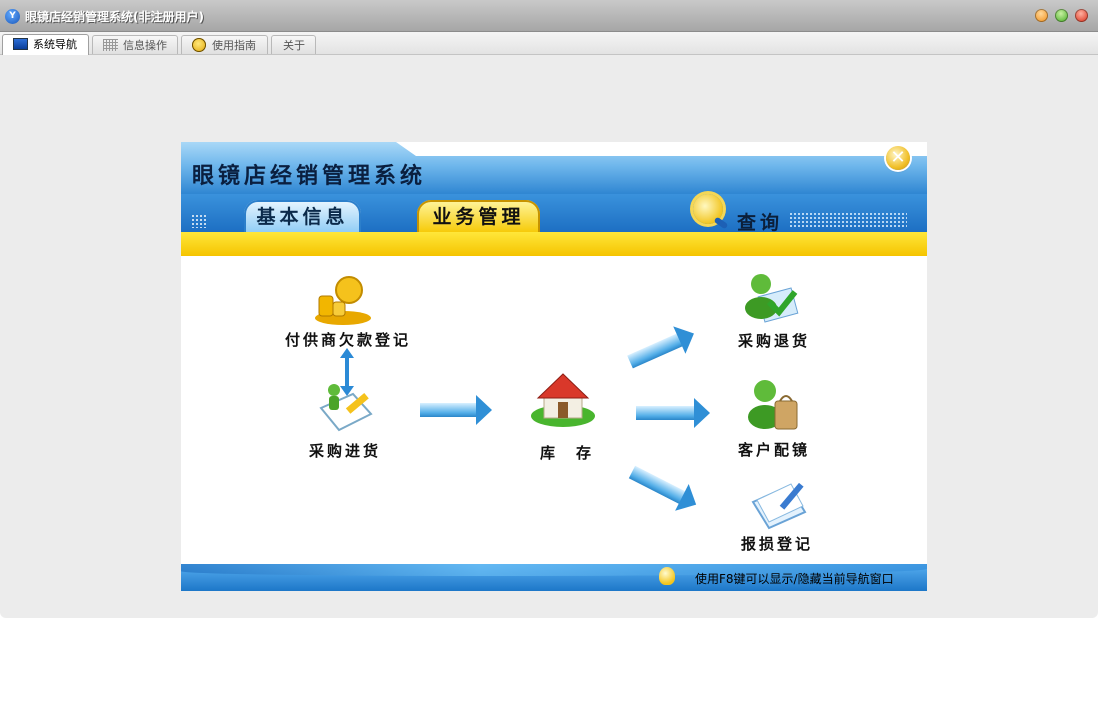 The height and width of the screenshot is (712, 1098). I want to click on purchase-form-icon, so click(345, 405).